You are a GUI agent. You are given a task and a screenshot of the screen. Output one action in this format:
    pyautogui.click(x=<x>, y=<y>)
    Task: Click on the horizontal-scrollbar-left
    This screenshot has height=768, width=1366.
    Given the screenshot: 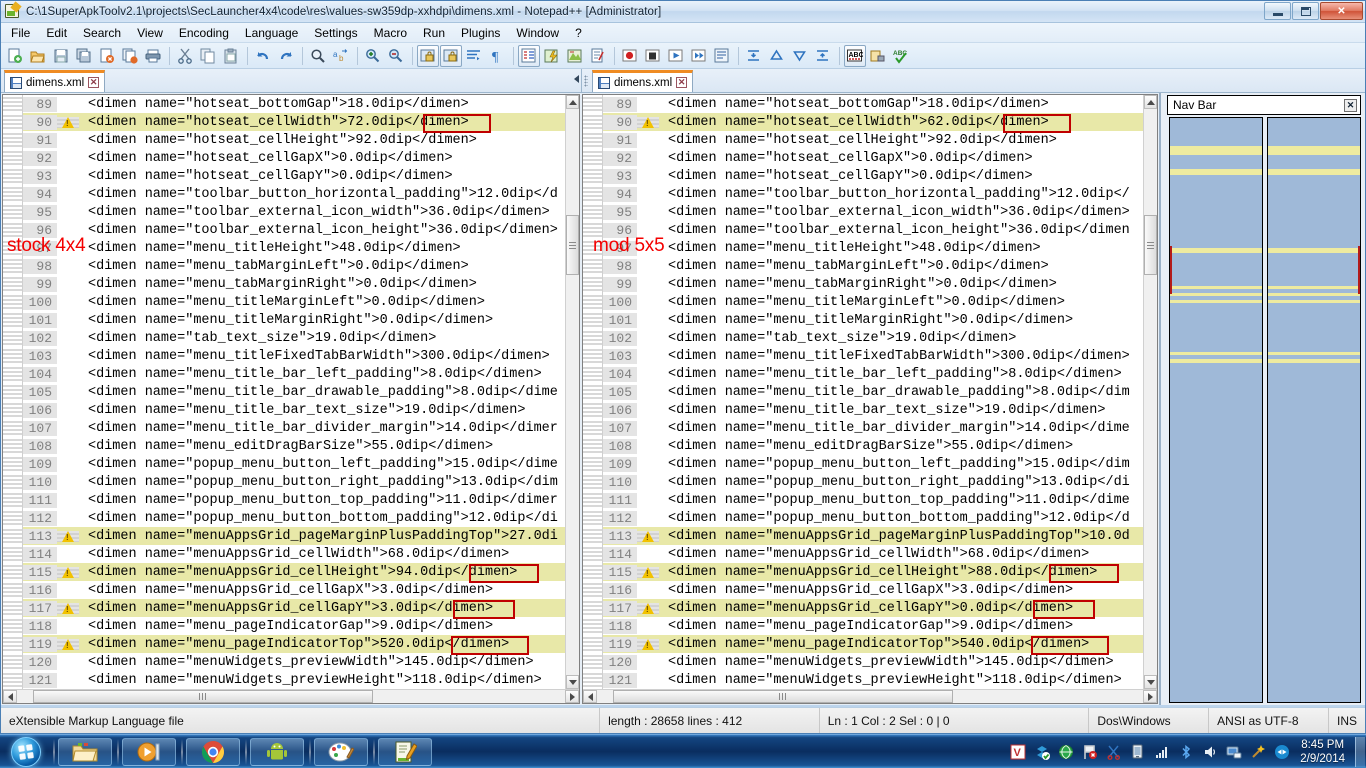 What is the action you would take?
    pyautogui.click(x=291, y=696)
    